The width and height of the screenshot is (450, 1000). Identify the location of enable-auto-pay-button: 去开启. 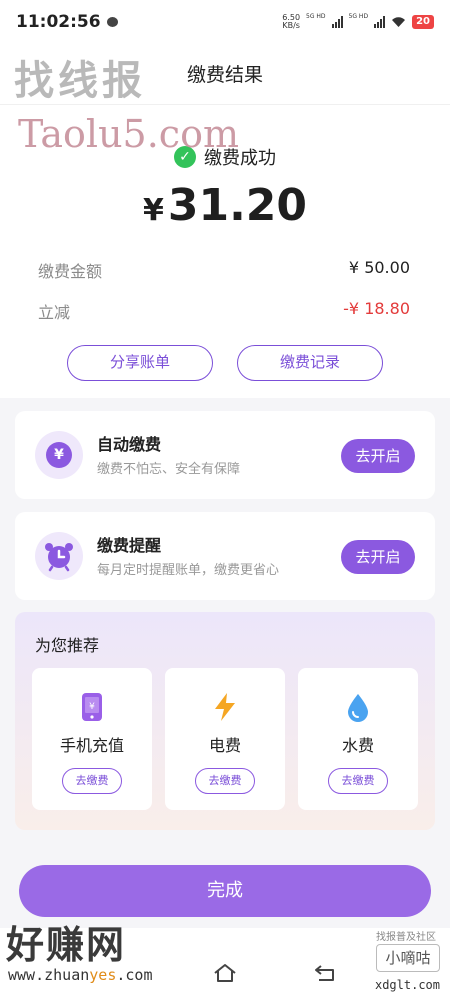
(378, 456).